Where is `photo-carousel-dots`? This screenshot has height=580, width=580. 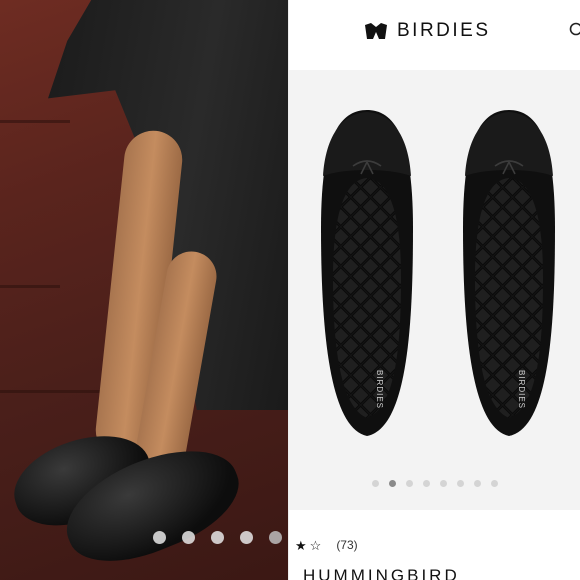
photo-carousel-dots is located at coordinates (144, 537).